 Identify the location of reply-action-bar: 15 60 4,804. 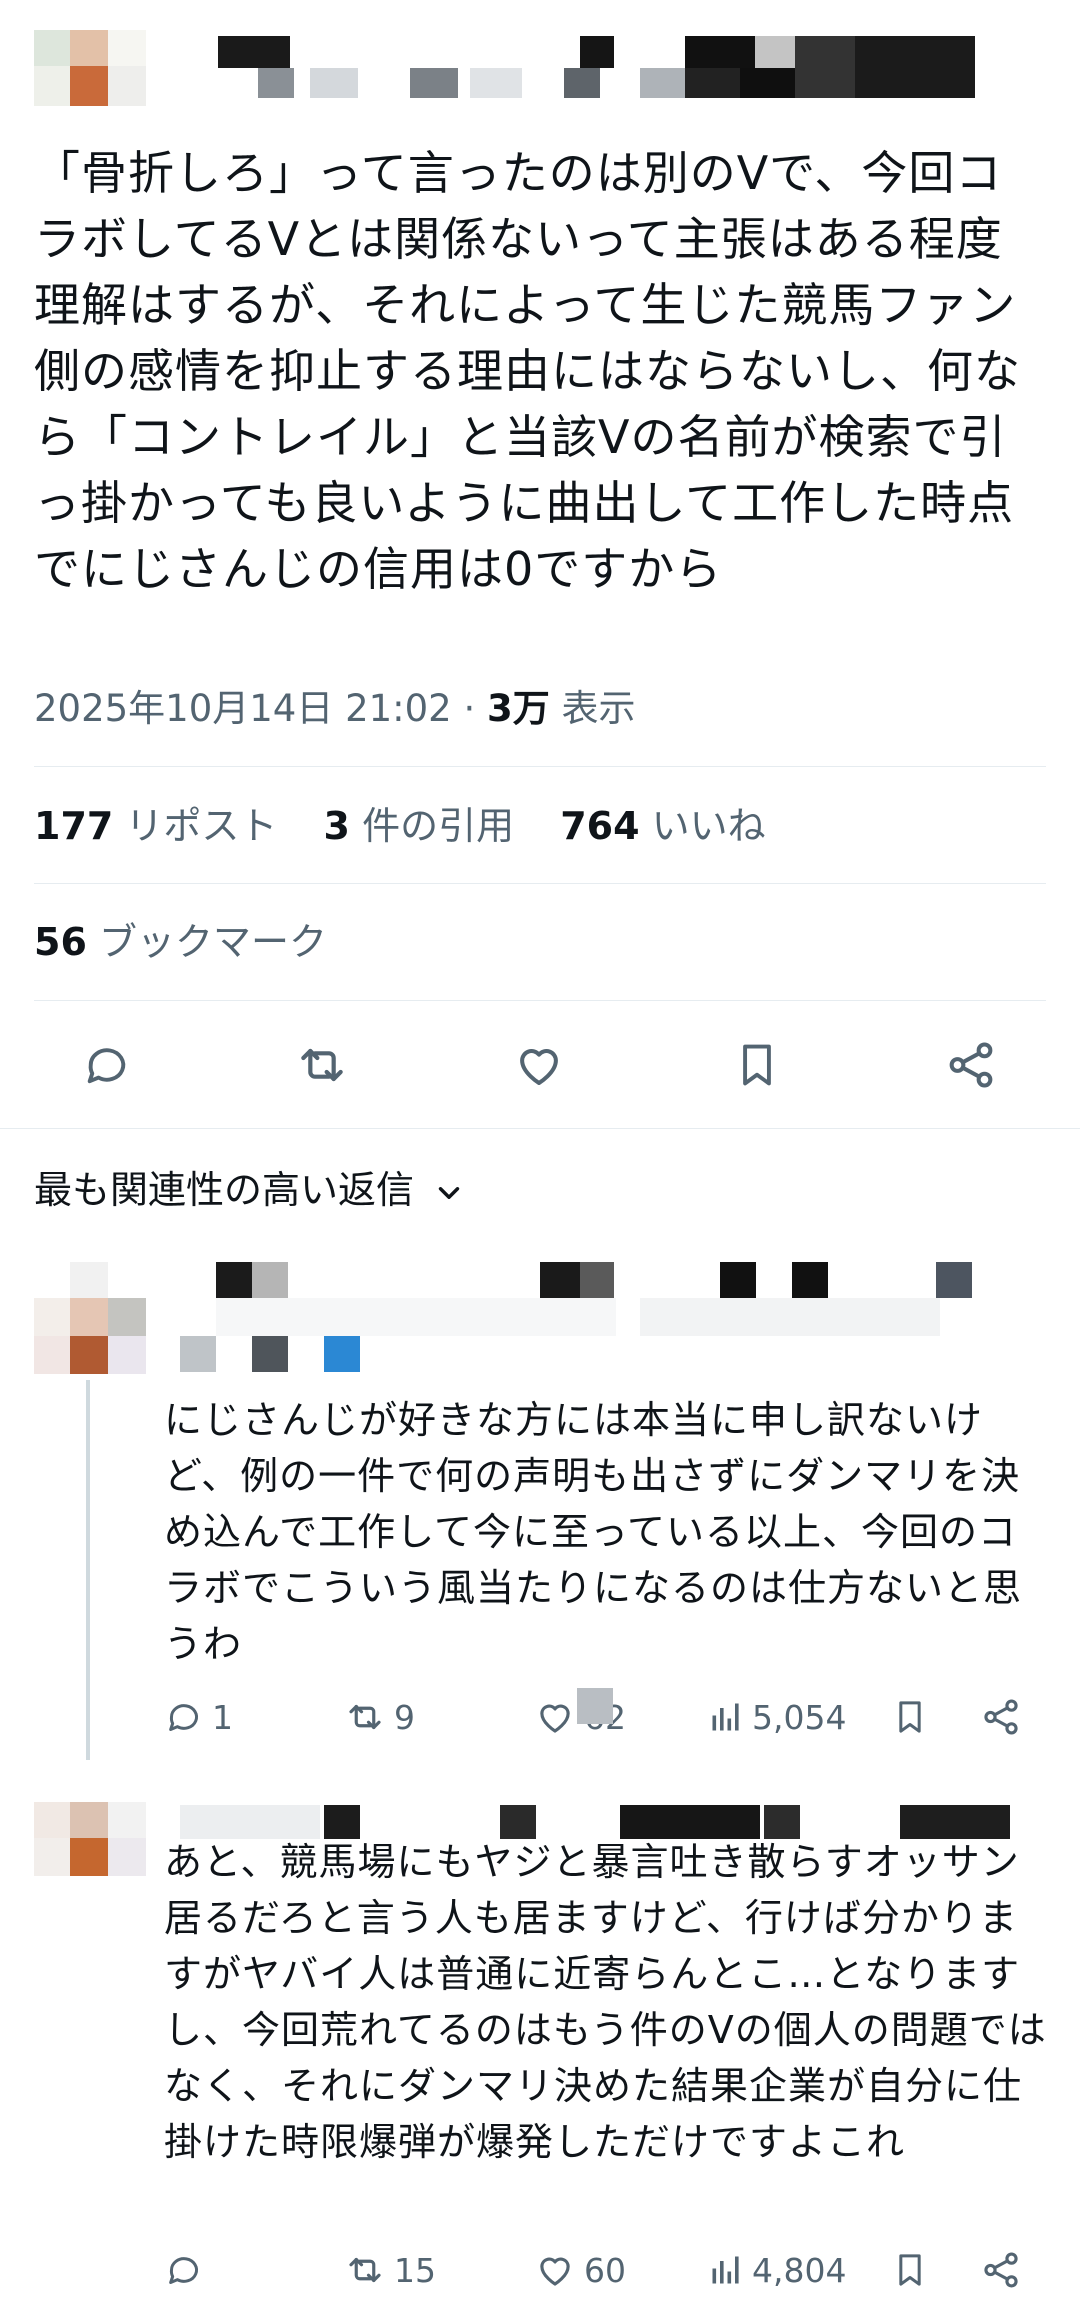
(604, 2270).